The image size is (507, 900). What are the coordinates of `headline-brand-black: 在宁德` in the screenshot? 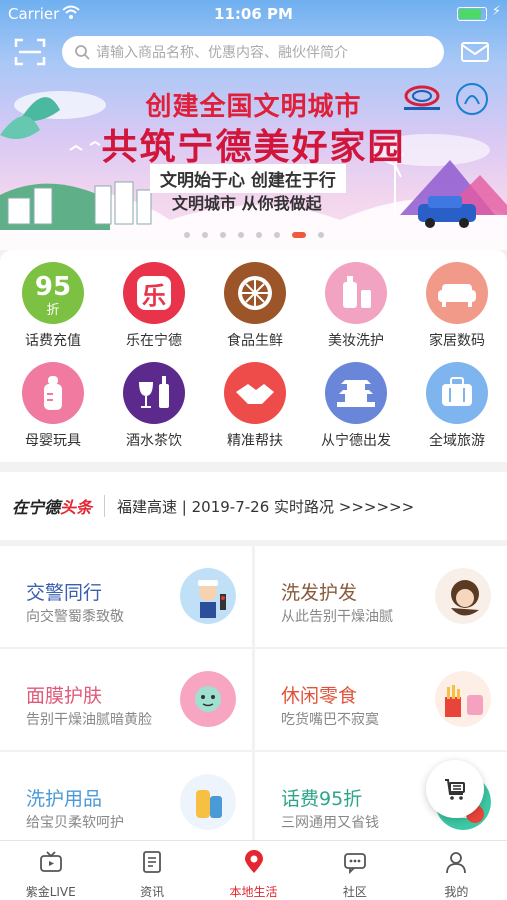 It's located at (36, 507).